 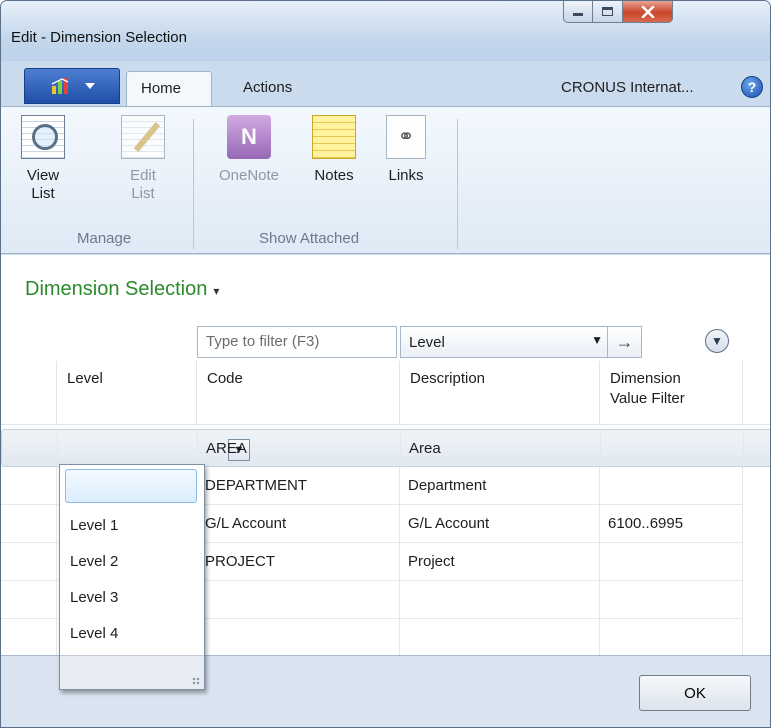 What do you see at coordinates (143, 175) in the screenshot?
I see `edit-list-label-1: Edit` at bounding box center [143, 175].